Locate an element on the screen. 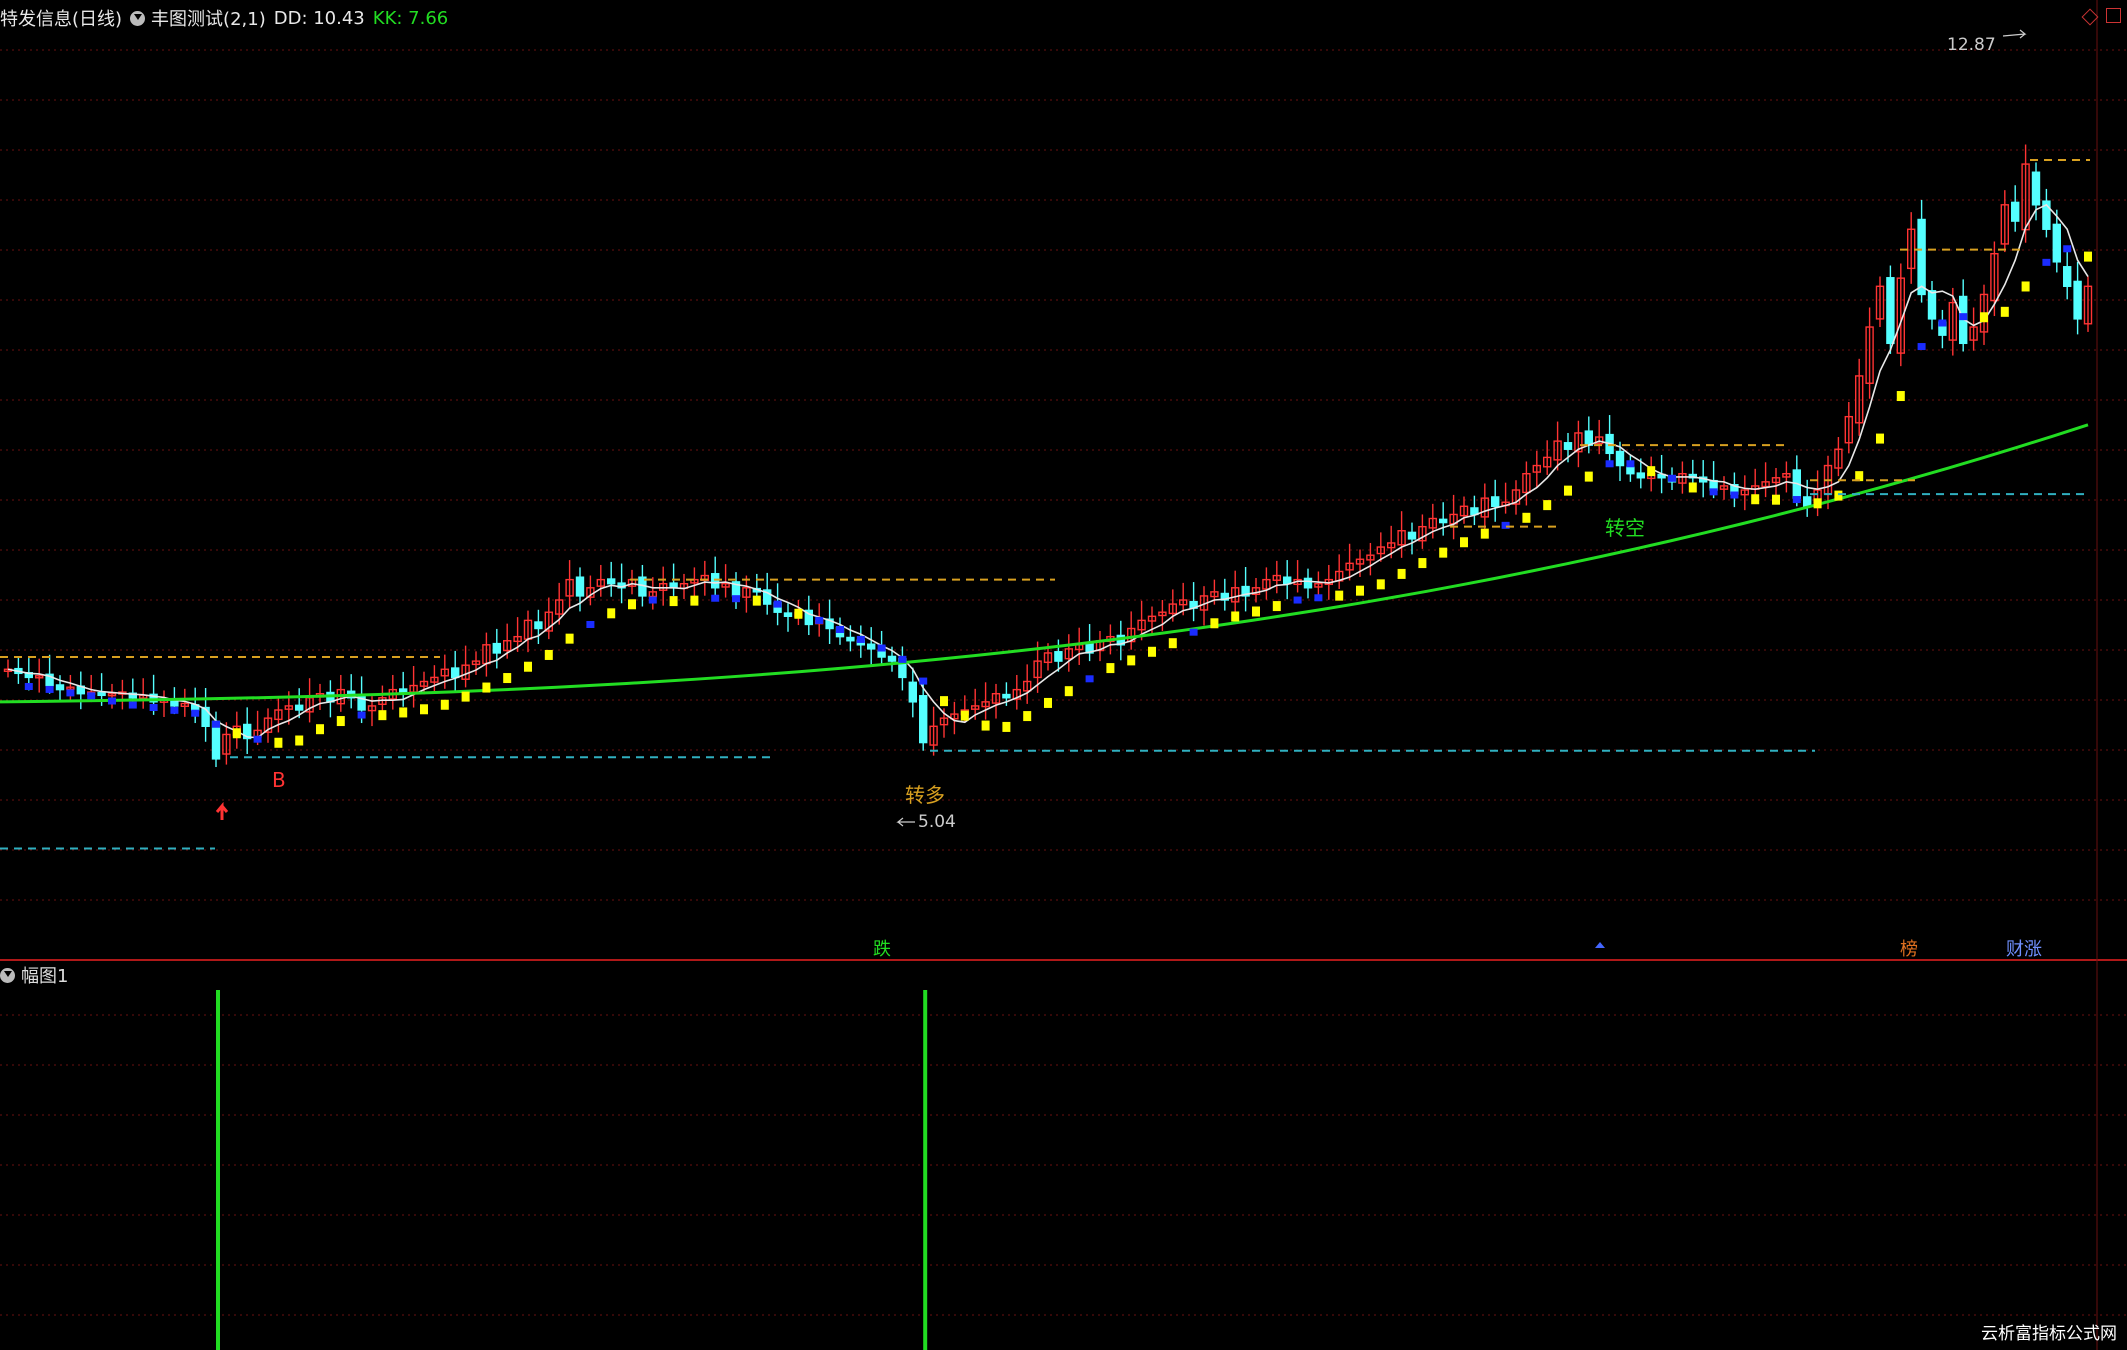 This screenshot has width=2127, height=1350. kk-value: KK: 7.66 is located at coordinates (410, 18).